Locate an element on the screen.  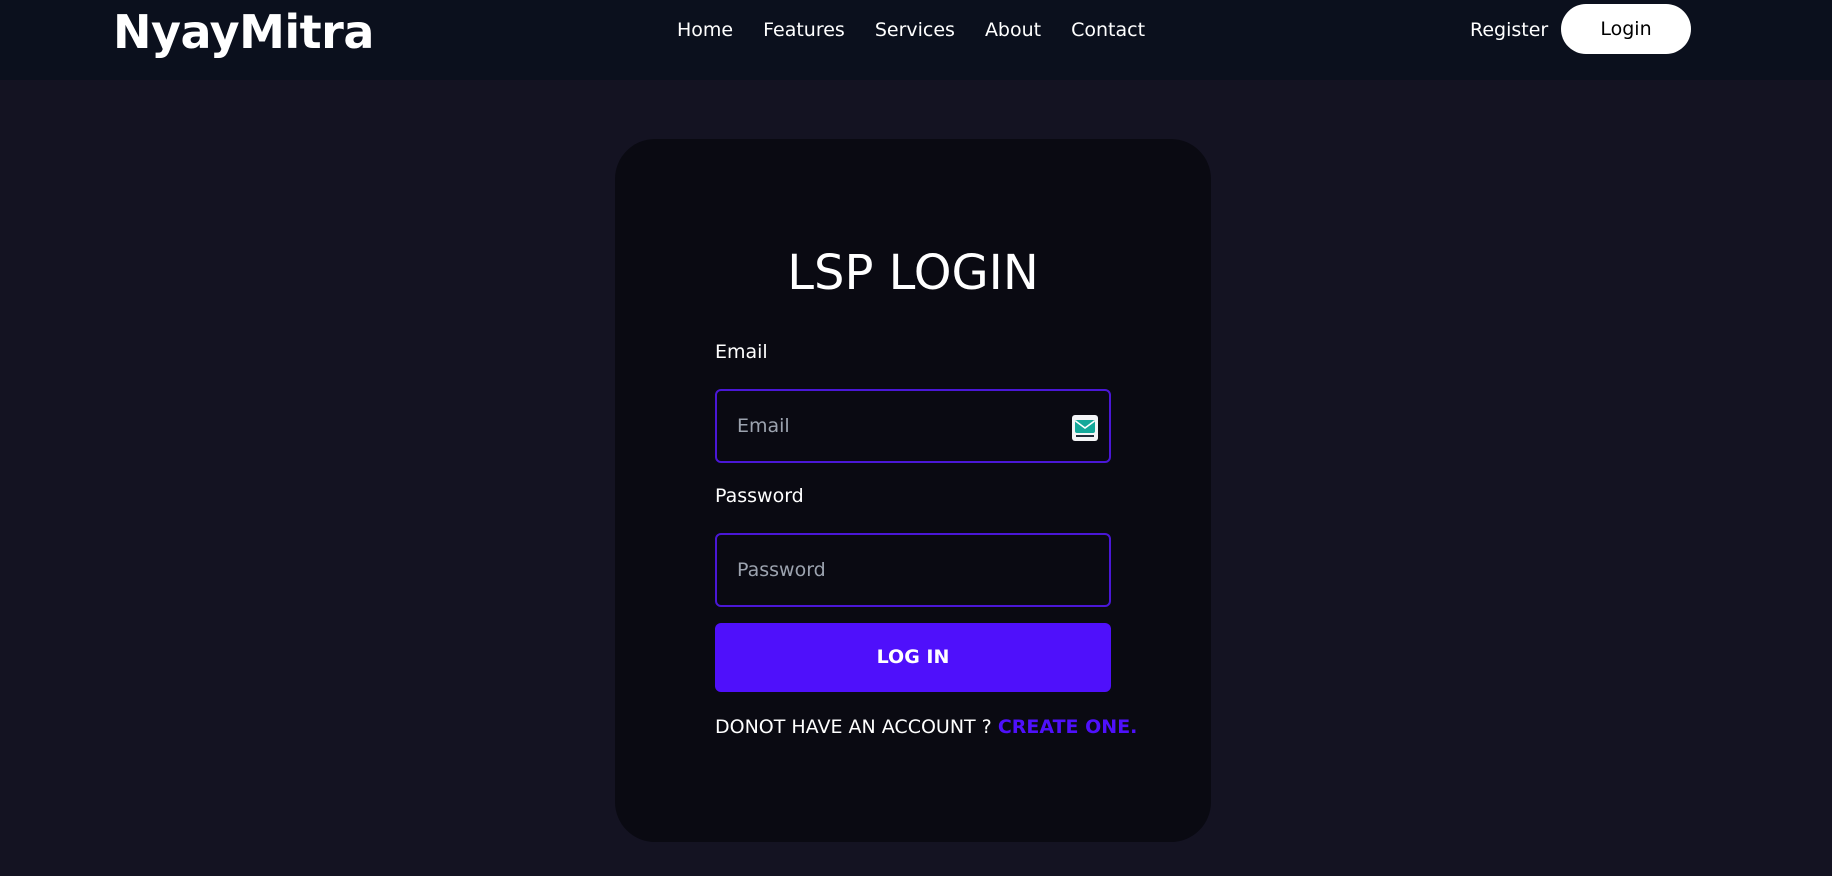
password-field is located at coordinates (913, 570).